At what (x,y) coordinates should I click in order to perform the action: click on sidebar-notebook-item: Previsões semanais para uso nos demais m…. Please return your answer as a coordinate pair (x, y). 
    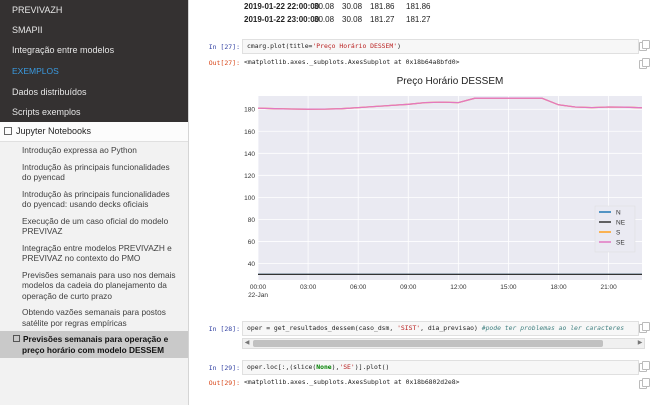
    Looking at the image, I should click on (94, 286).